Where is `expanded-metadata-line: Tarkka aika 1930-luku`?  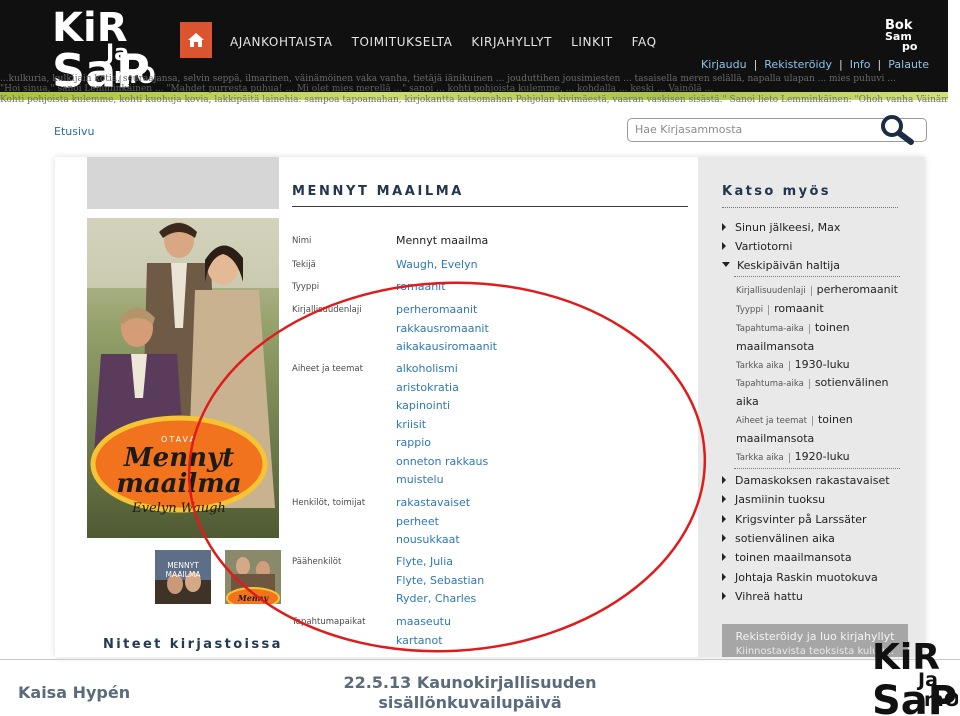 expanded-metadata-line: Tarkka aika 1930-luku is located at coordinates (793, 364).